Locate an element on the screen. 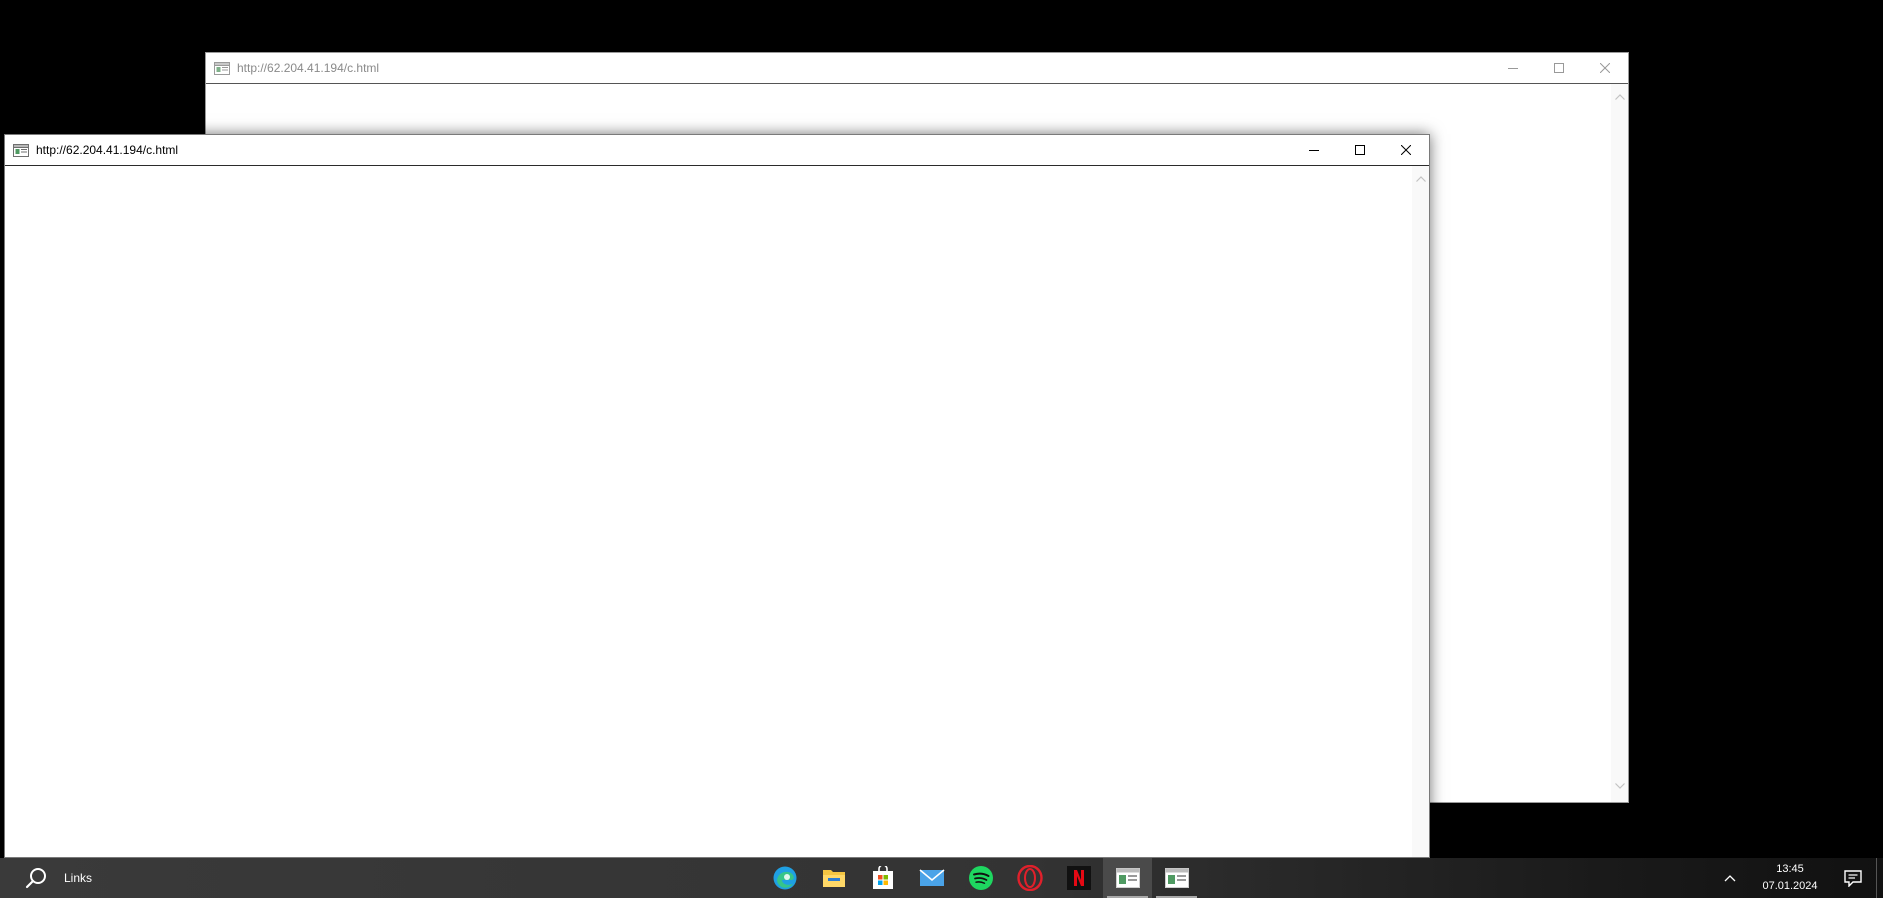 The height and width of the screenshot is (898, 1883). taskbar-app-microsoft-store is located at coordinates (882, 878).